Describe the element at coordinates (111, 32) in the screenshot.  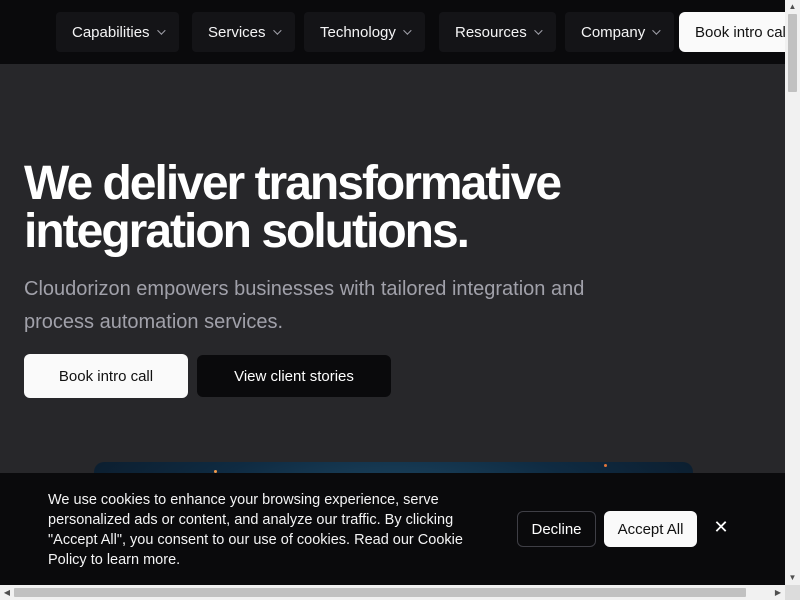
I see `nav-item-label: Capabilities` at that location.